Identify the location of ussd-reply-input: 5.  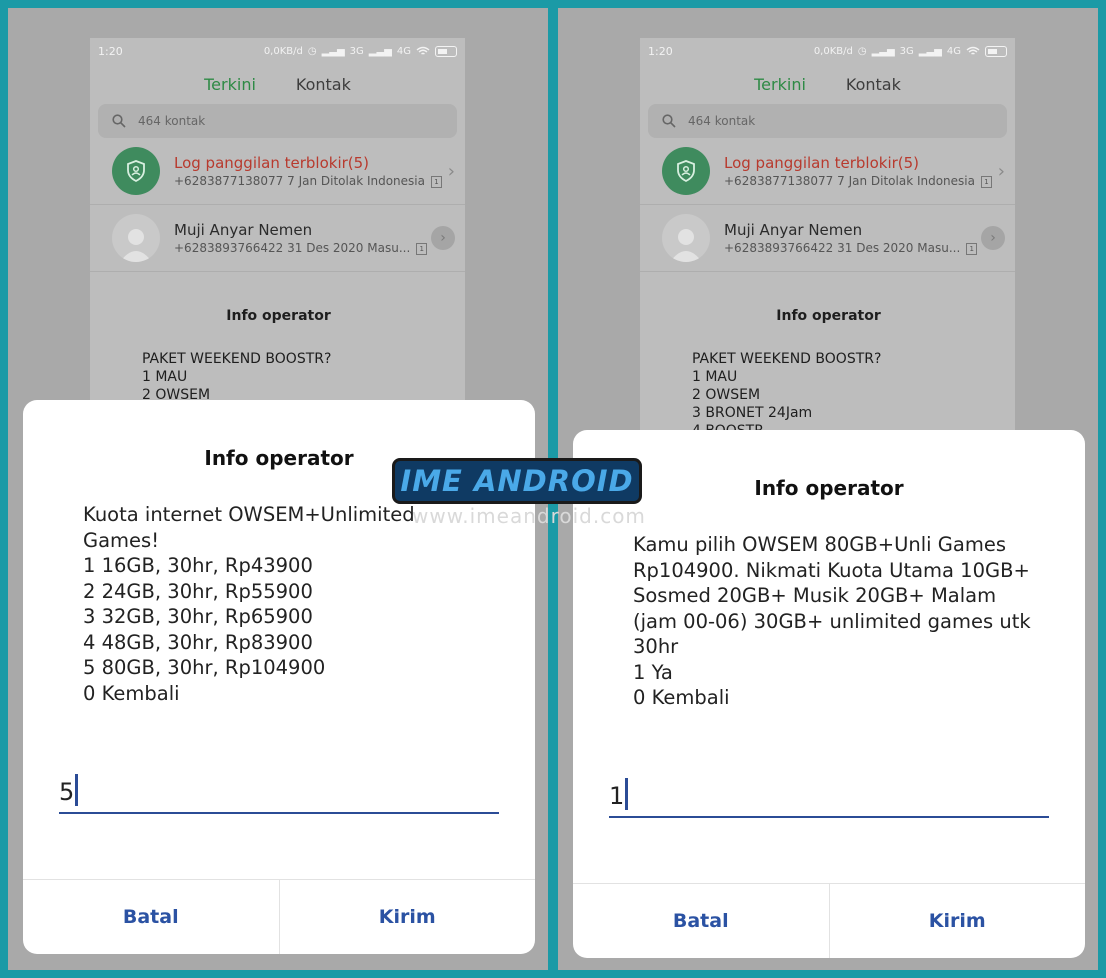
(279, 793).